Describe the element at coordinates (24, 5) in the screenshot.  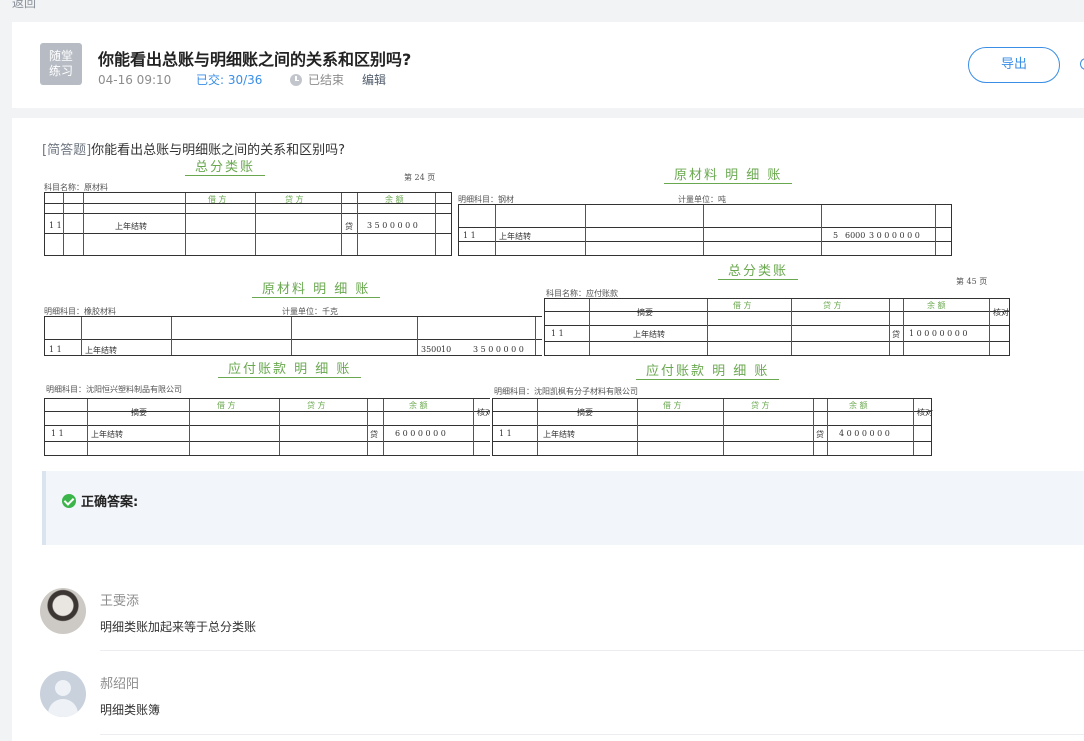
I see `breadcrumb: 返回` at that location.